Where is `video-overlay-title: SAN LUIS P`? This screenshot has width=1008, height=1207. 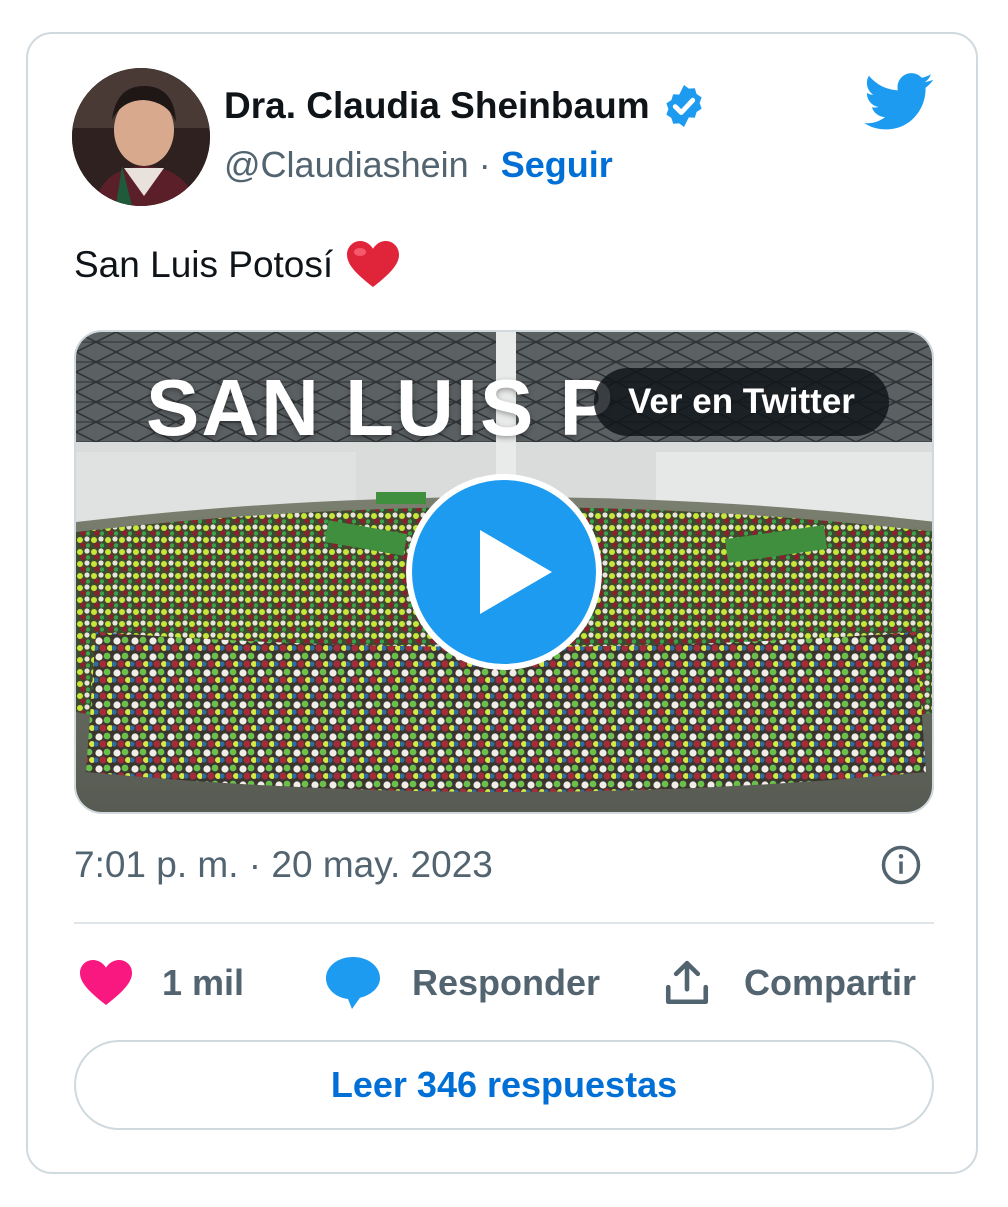 video-overlay-title: SAN LUIS P is located at coordinates (380, 407).